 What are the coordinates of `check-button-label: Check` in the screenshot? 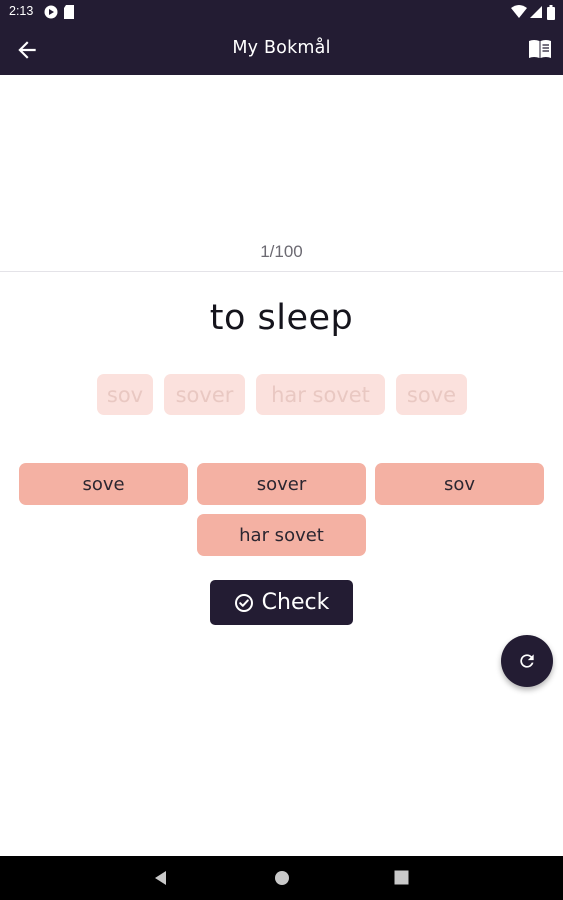 It's located at (295, 602).